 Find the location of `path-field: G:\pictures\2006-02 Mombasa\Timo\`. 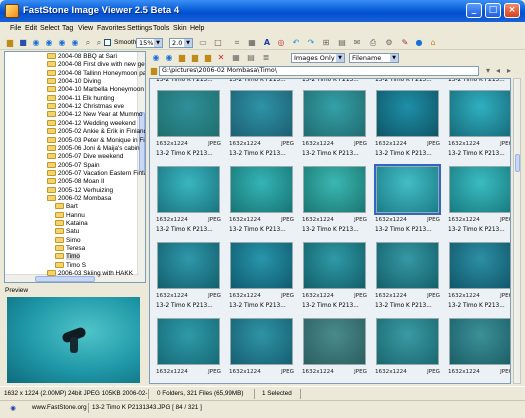

path-field: G:\pictures\2006-02 Mombasa\Timo\ is located at coordinates (319, 71).